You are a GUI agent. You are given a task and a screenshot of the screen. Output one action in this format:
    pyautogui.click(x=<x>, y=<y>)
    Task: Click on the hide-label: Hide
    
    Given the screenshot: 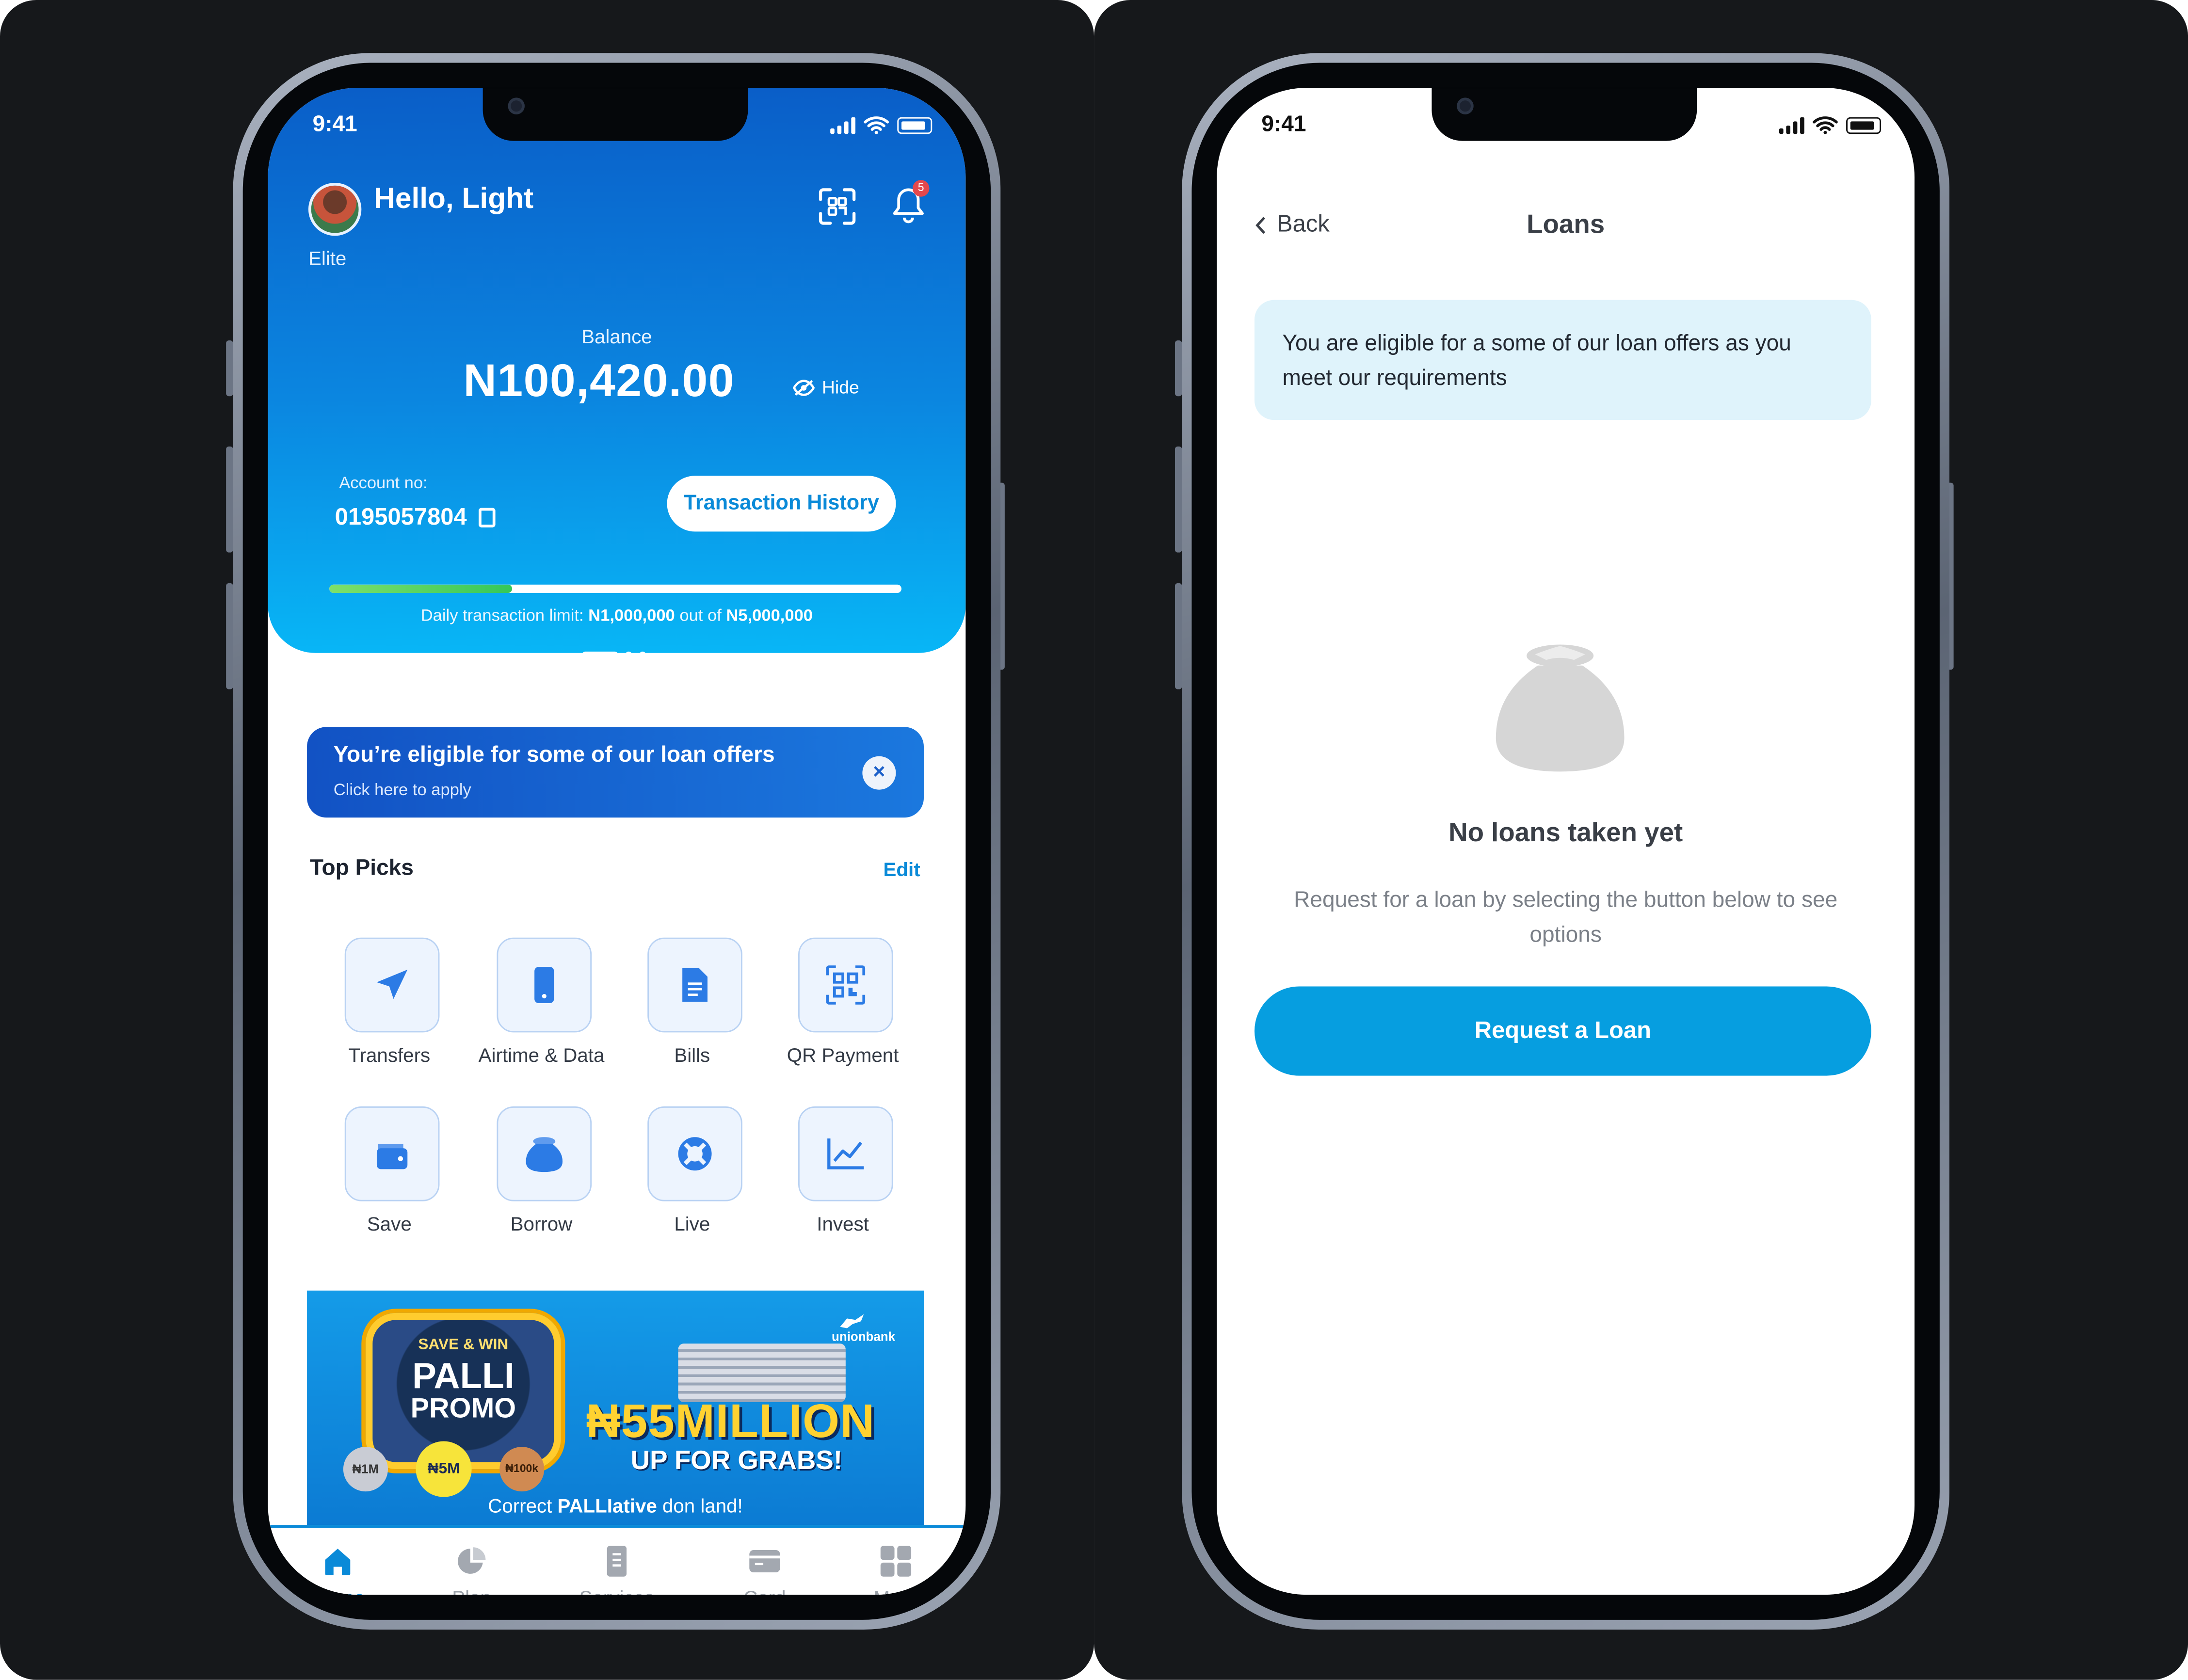 What is the action you would take?
    pyautogui.click(x=840, y=387)
    